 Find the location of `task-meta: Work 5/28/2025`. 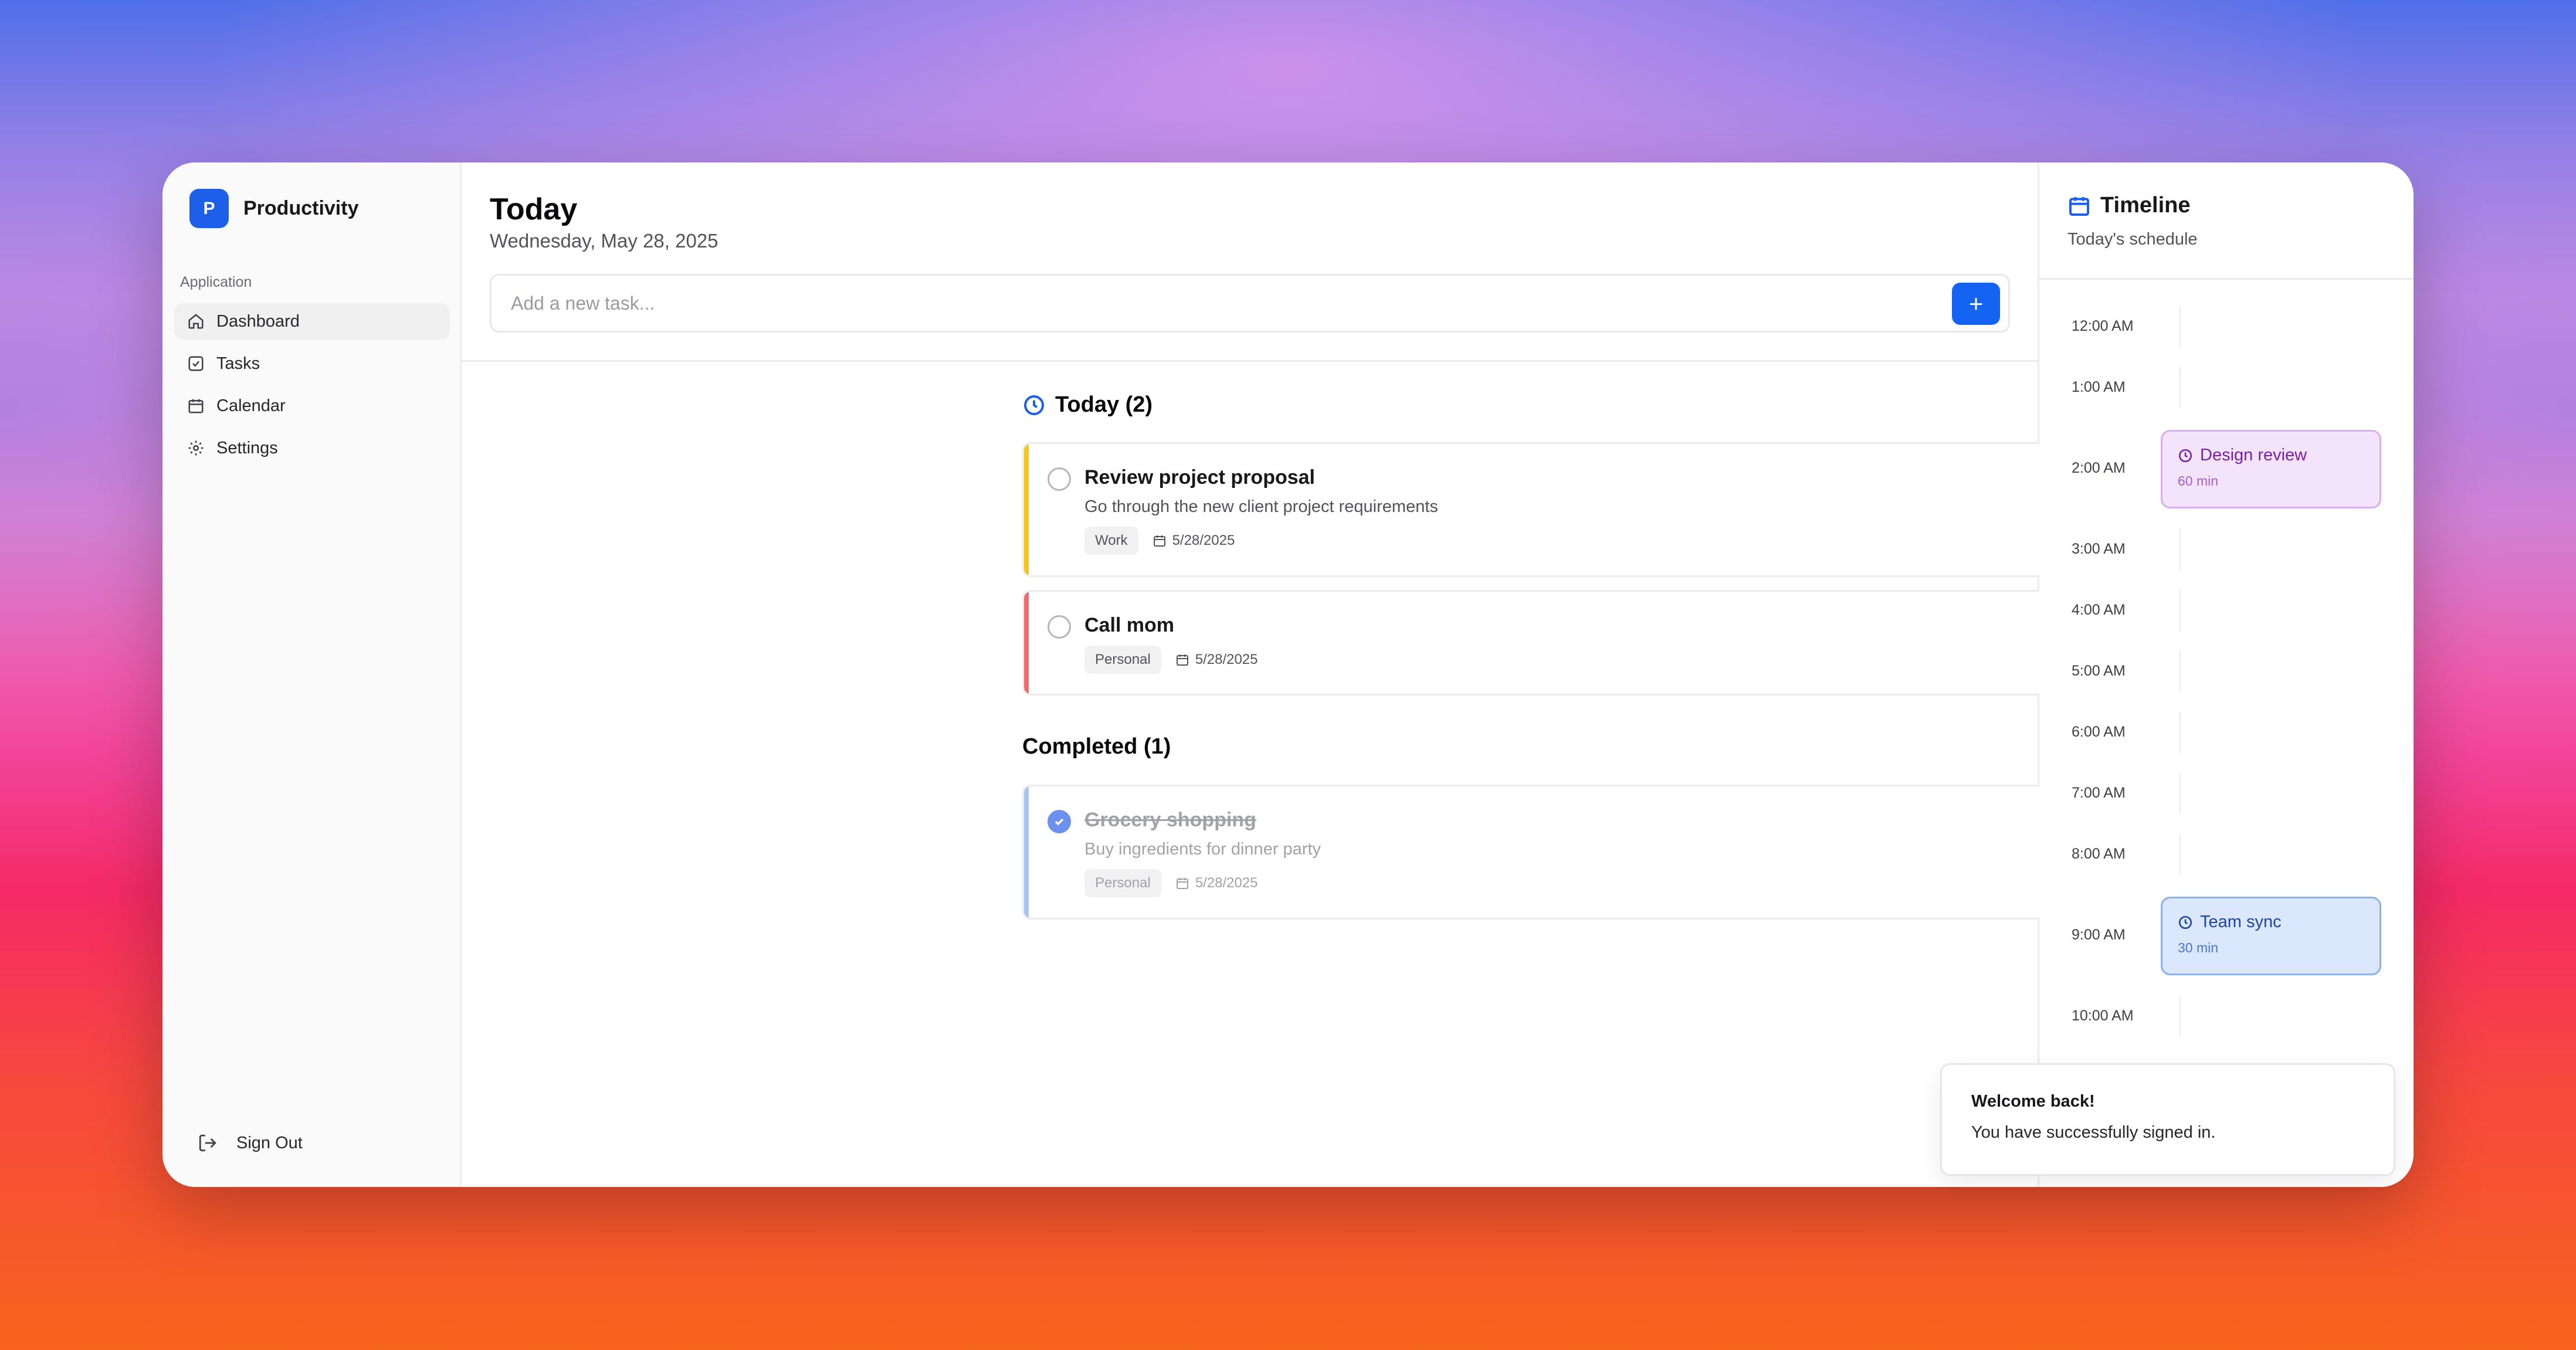

task-meta: Work 5/28/2025 is located at coordinates (1159, 541).